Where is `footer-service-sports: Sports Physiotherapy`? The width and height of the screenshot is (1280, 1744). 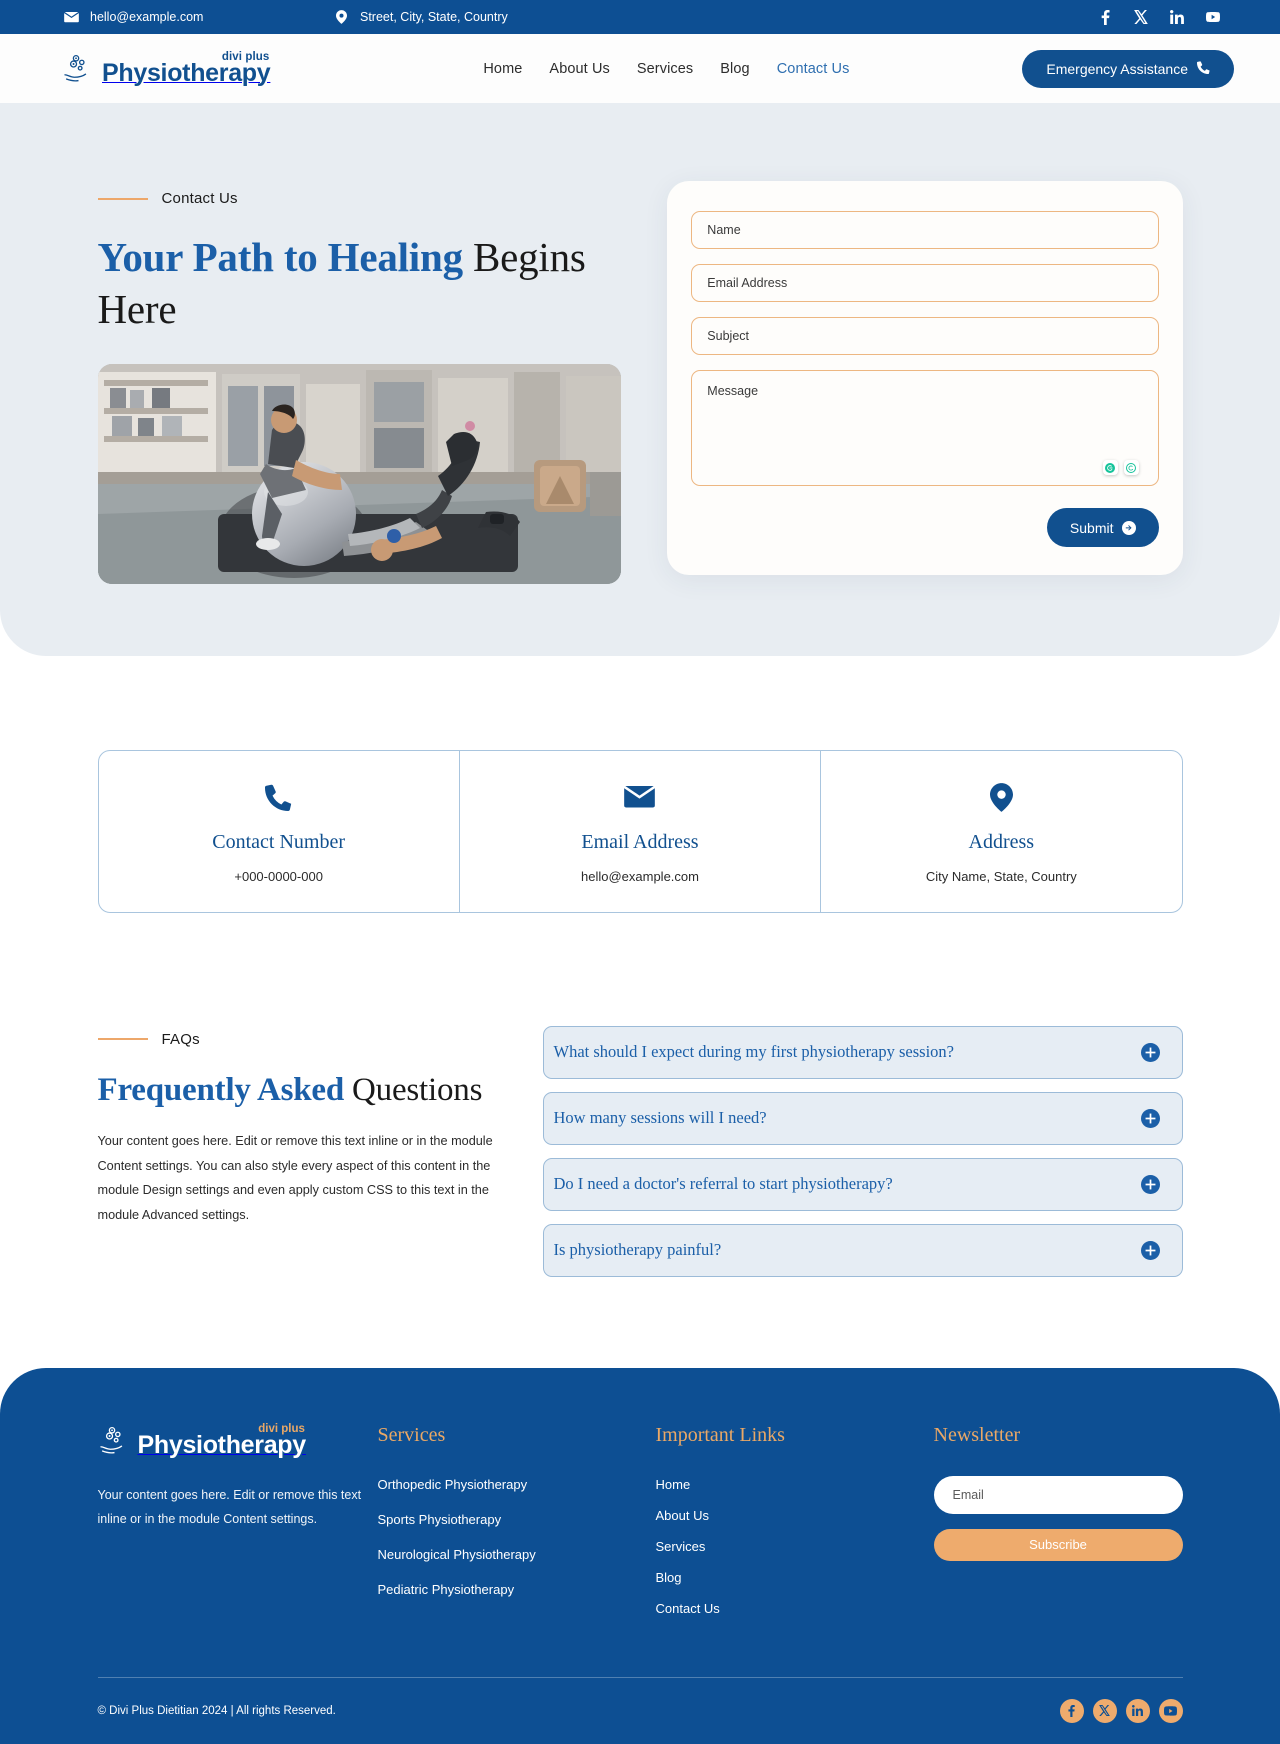
footer-service-sports: Sports Physiotherapy is located at coordinates (440, 1519).